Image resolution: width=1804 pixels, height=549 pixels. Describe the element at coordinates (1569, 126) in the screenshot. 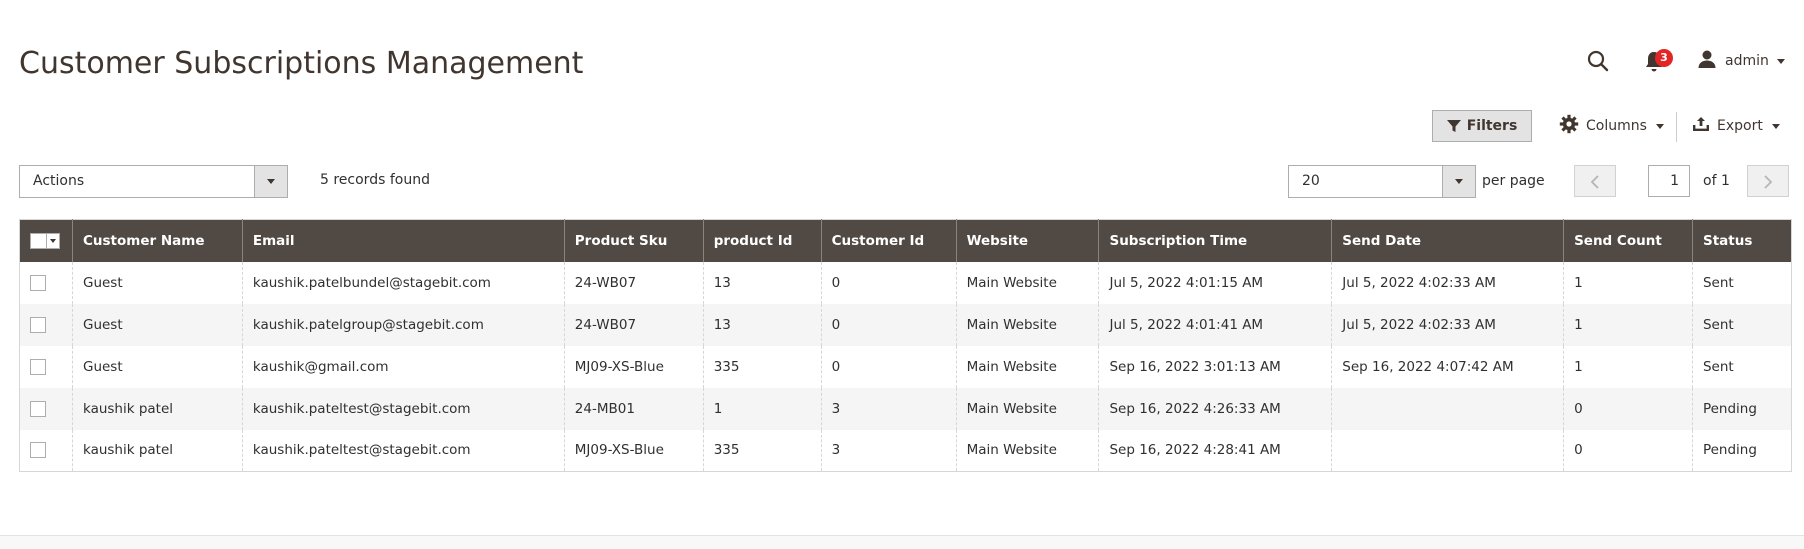

I see `gear-icon` at that location.